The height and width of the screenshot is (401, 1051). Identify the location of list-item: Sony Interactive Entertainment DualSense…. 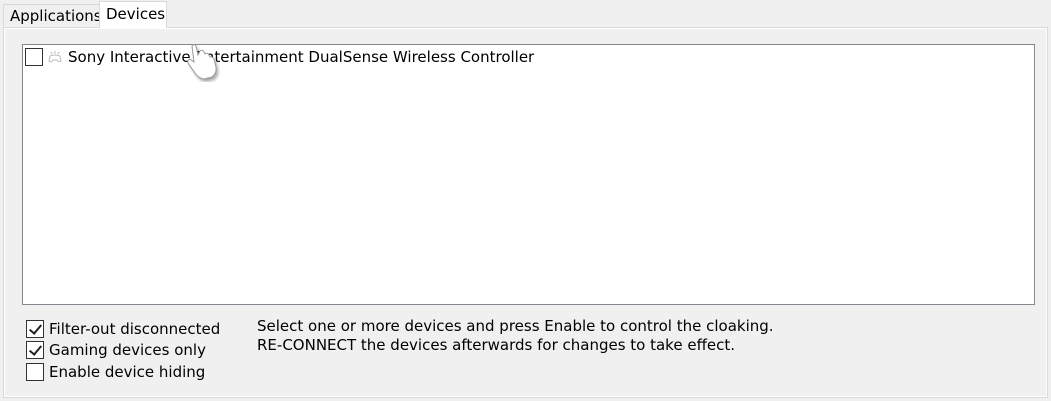
(279, 57).